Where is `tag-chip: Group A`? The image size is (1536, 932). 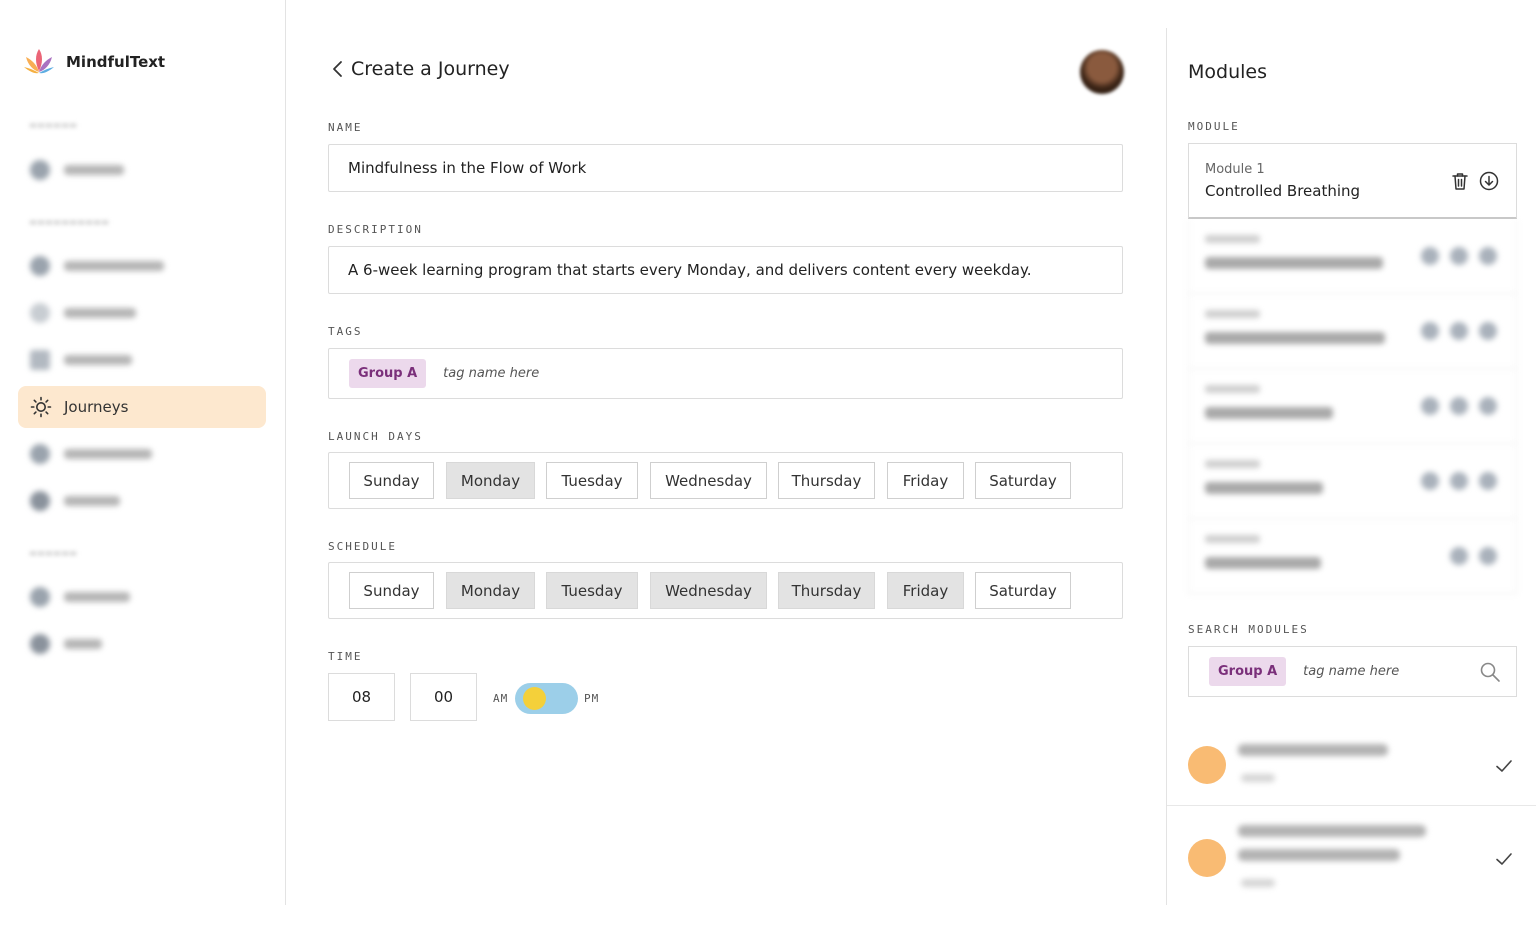 tag-chip: Group A is located at coordinates (388, 373).